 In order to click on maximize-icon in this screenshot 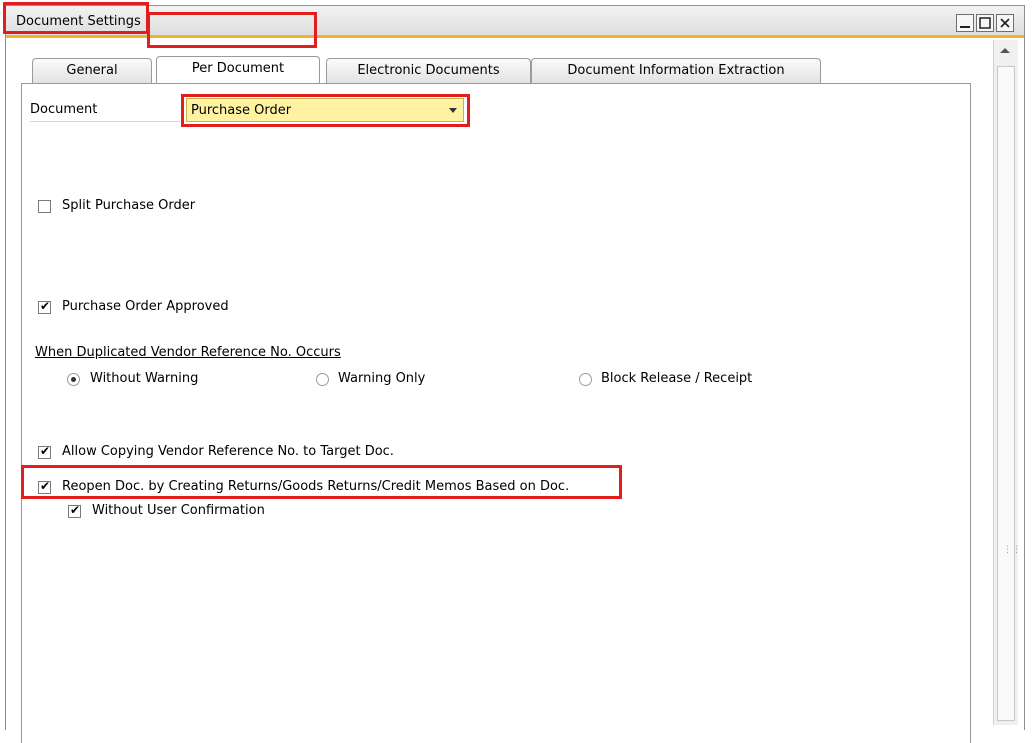, I will do `click(985, 23)`.